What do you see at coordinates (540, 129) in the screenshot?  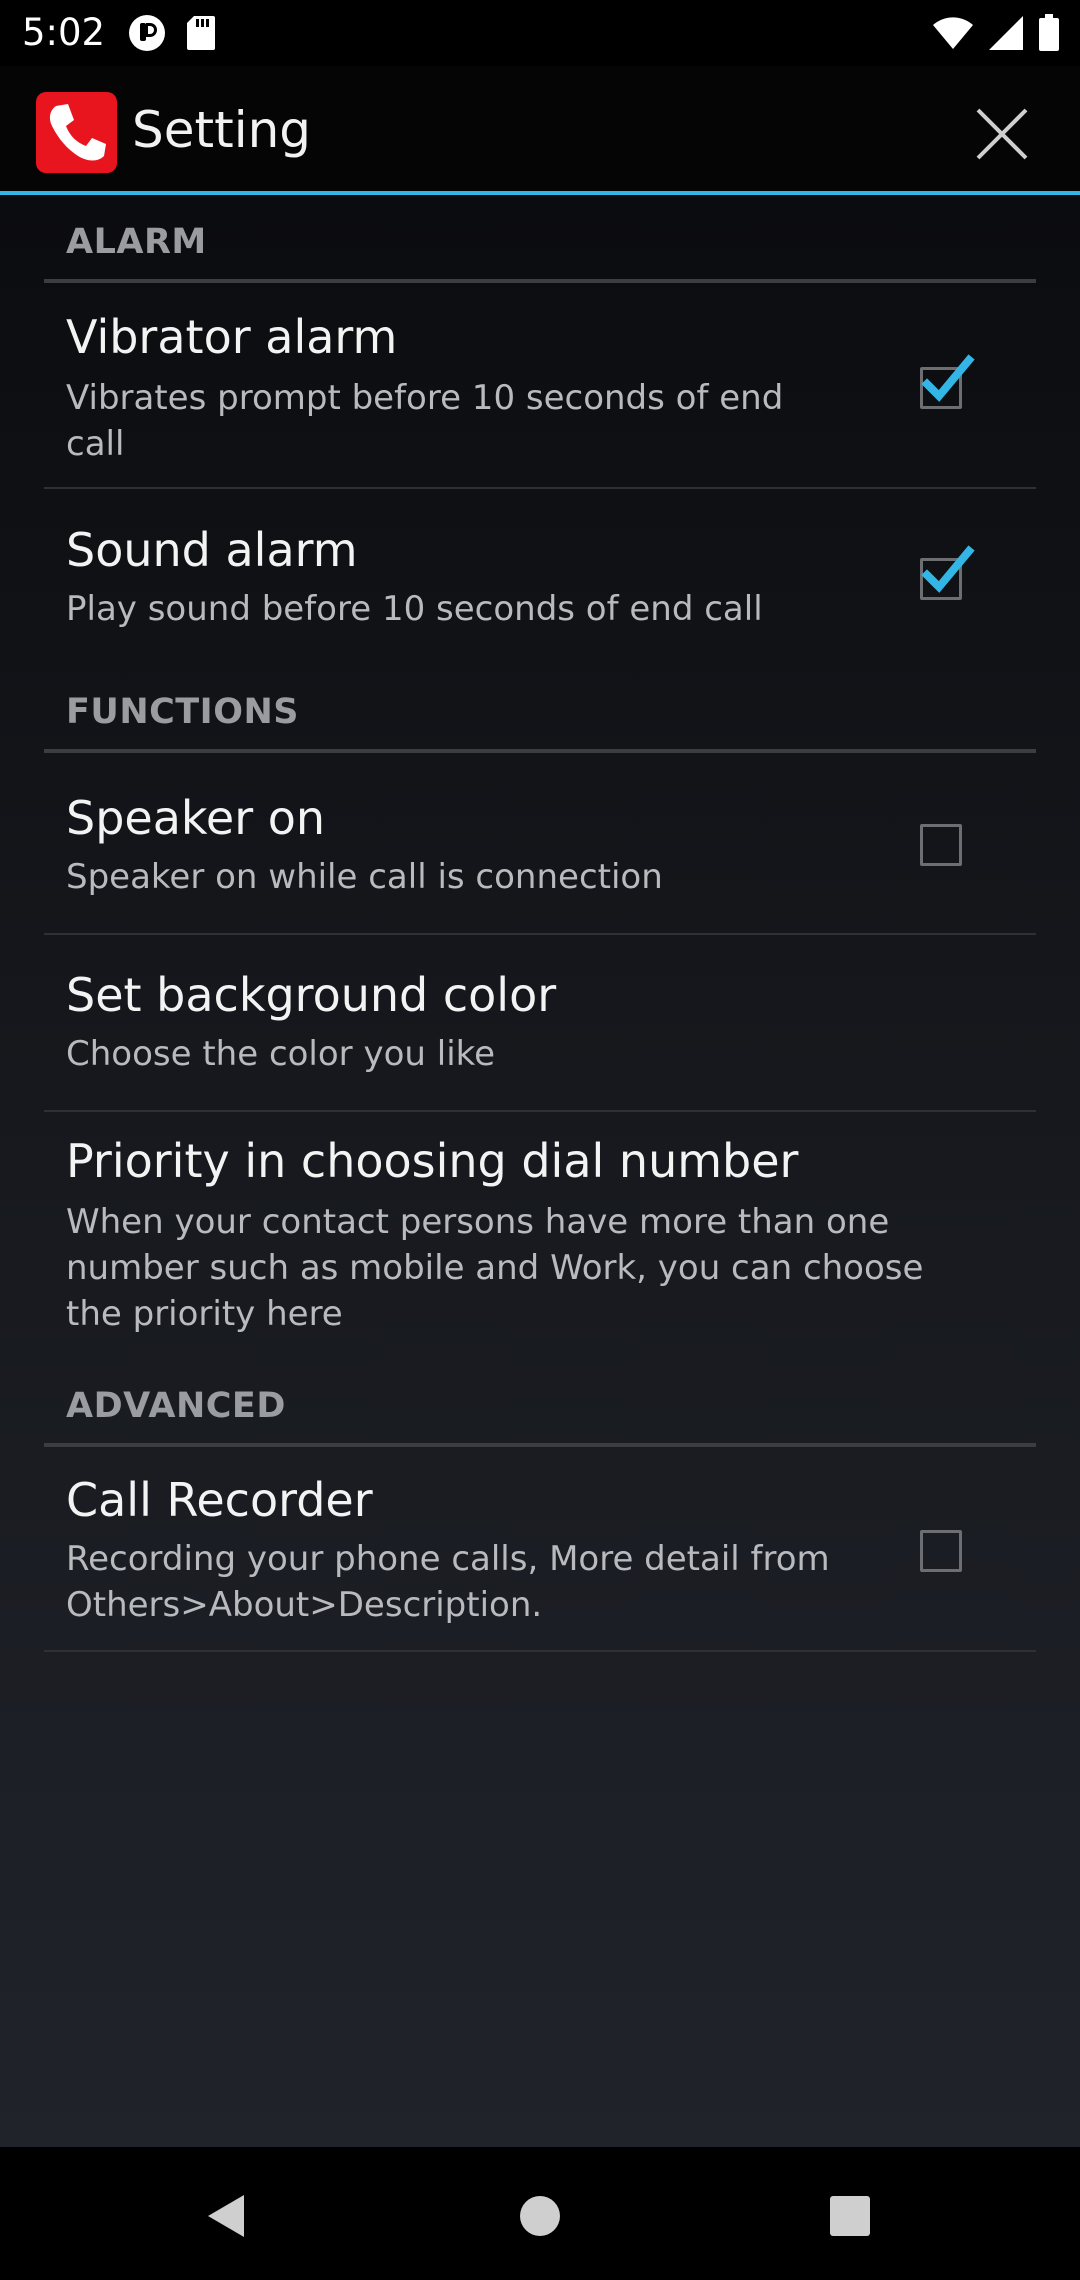 I see `app-bar: Setting` at bounding box center [540, 129].